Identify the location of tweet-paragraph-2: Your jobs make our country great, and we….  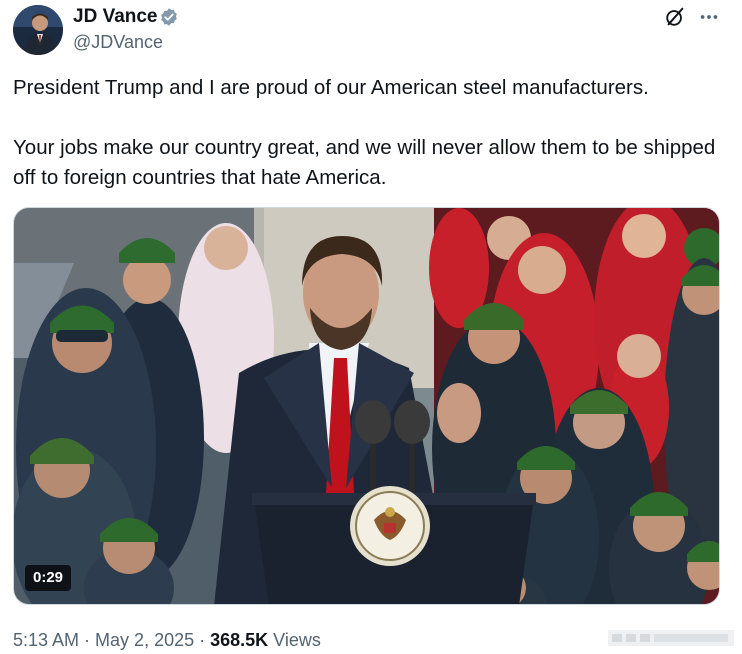
(364, 162).